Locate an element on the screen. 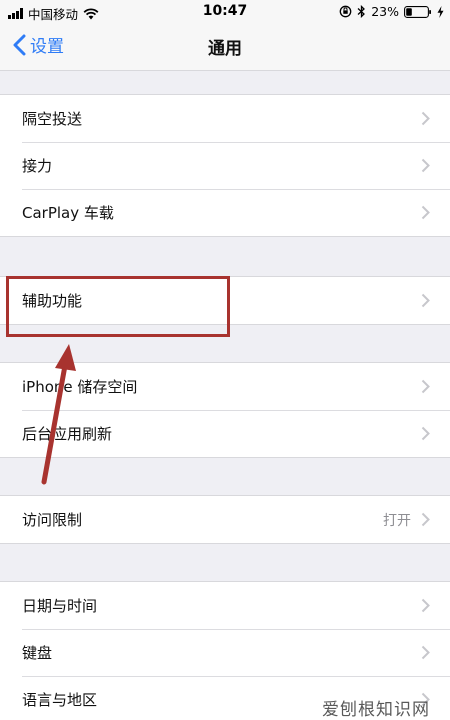  navigation-bar: 设置 通用 is located at coordinates (225, 47).